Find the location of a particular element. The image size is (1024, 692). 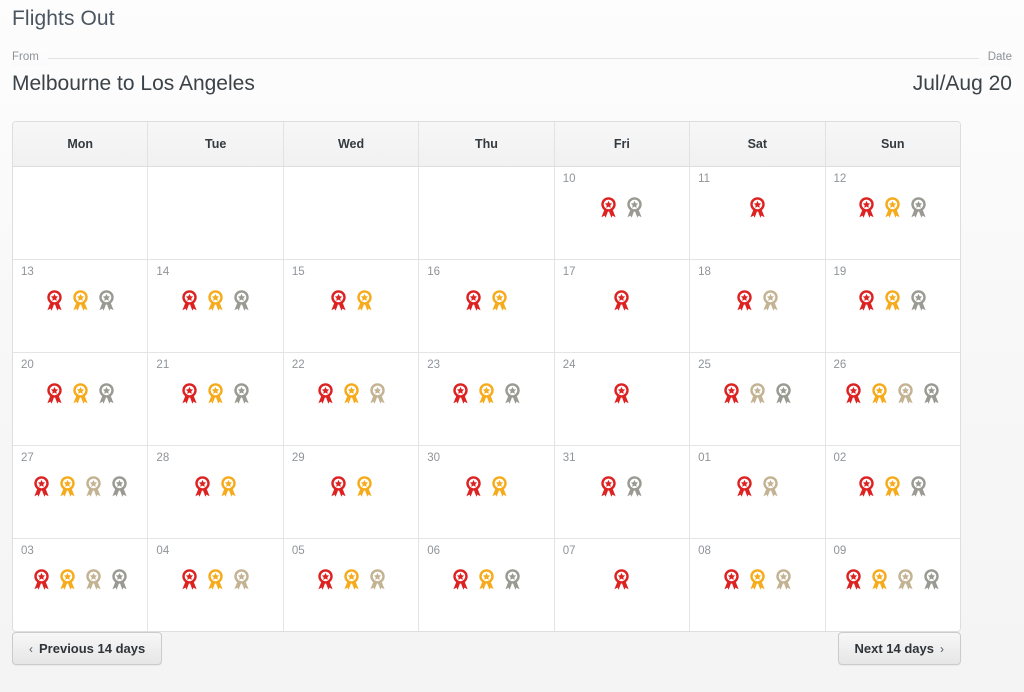

calendar-day-cell: 14 is located at coordinates (216, 306).